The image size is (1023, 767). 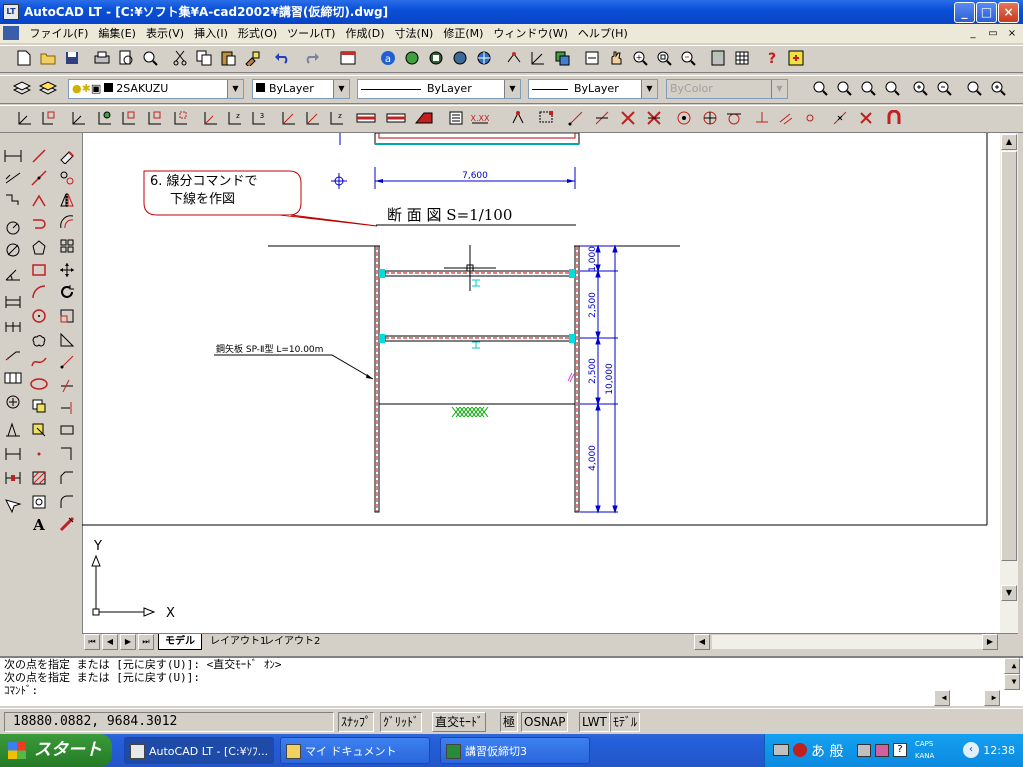 I want to click on menu-dimension: 寸法(N), so click(x=414, y=33).